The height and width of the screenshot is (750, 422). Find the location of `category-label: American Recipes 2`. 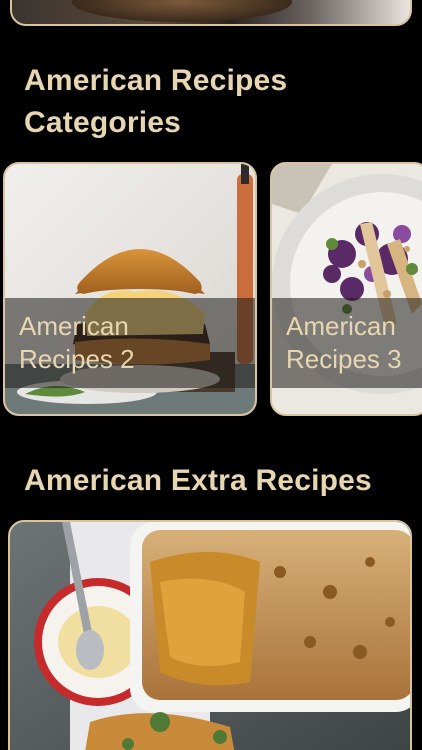

category-label: American Recipes 2 is located at coordinates (130, 343).